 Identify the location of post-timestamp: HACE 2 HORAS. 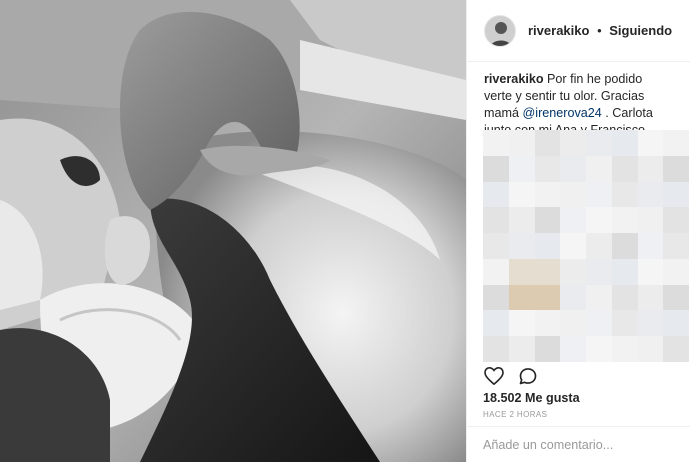
(515, 414).